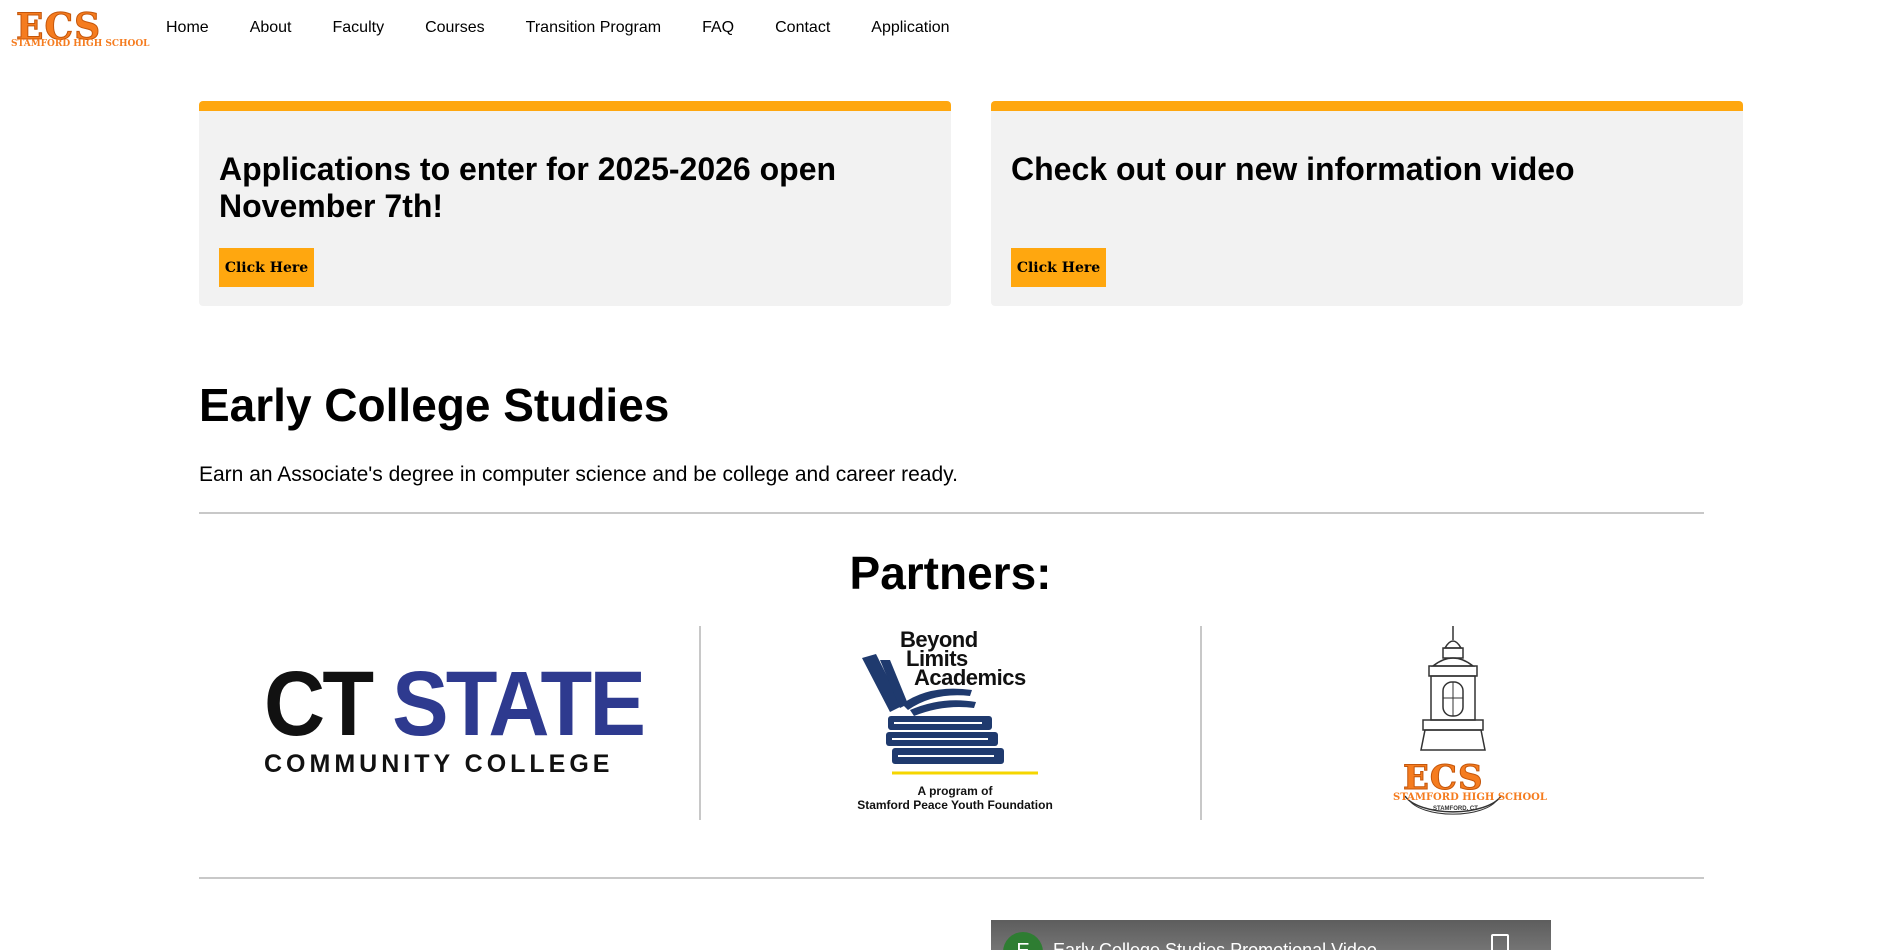 This screenshot has width=1901, height=950. I want to click on nav-link-courses: Courses, so click(455, 28).